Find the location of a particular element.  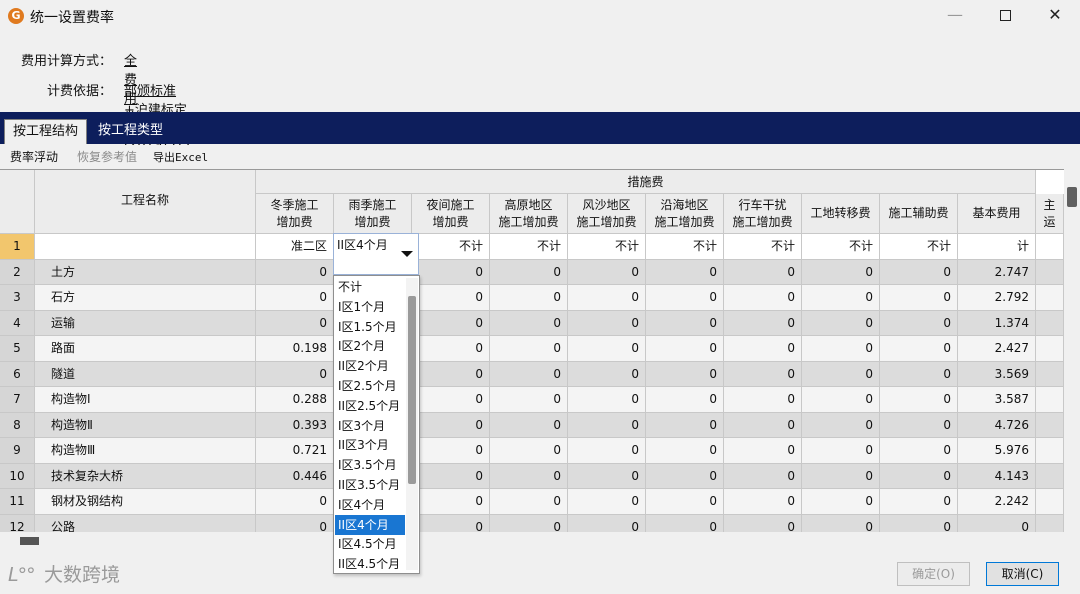

rate-cell: 2.792 is located at coordinates (997, 298).